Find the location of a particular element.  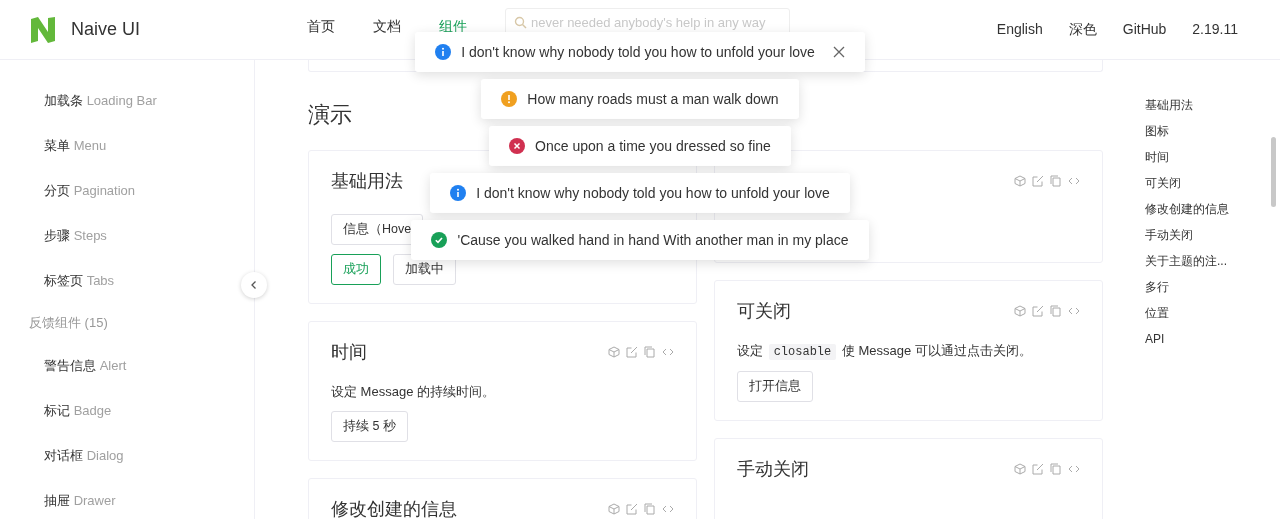

search-icon is located at coordinates (520, 22).